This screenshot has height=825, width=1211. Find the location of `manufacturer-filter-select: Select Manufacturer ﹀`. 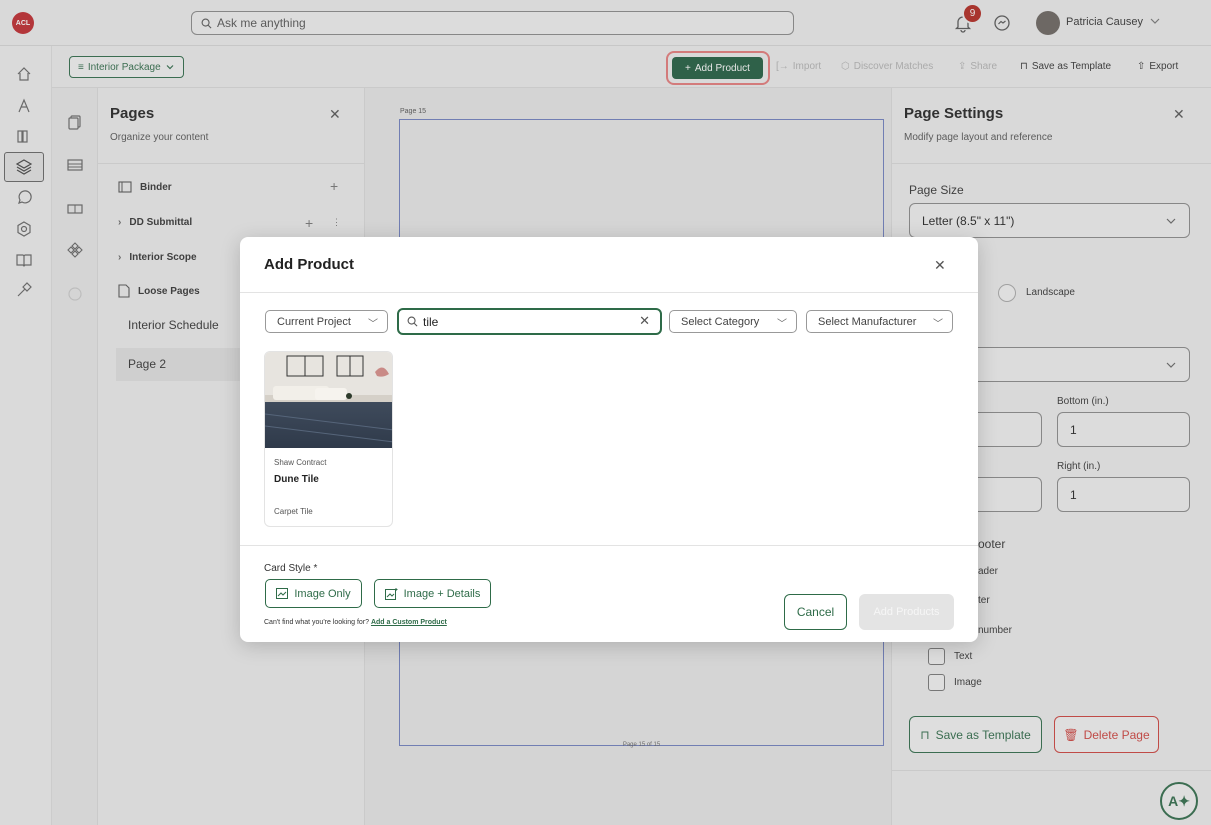

manufacturer-filter-select: Select Manufacturer ﹀ is located at coordinates (879, 321).